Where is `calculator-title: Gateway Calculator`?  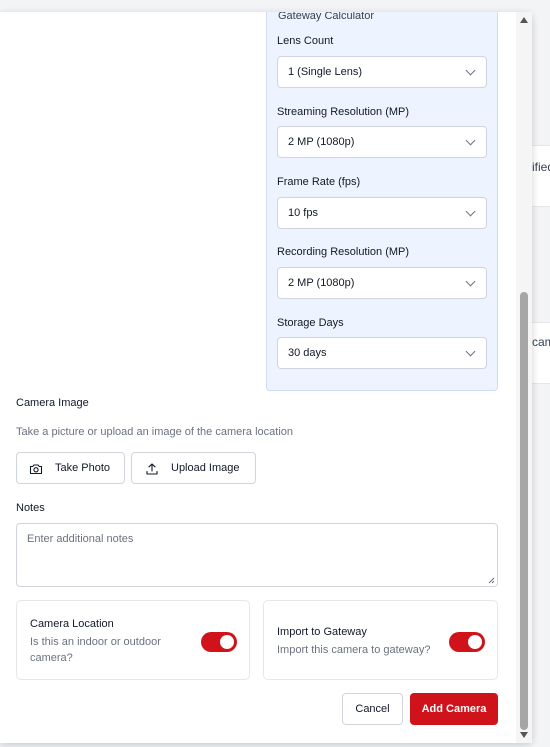
calculator-title: Gateway Calculator is located at coordinates (326, 17).